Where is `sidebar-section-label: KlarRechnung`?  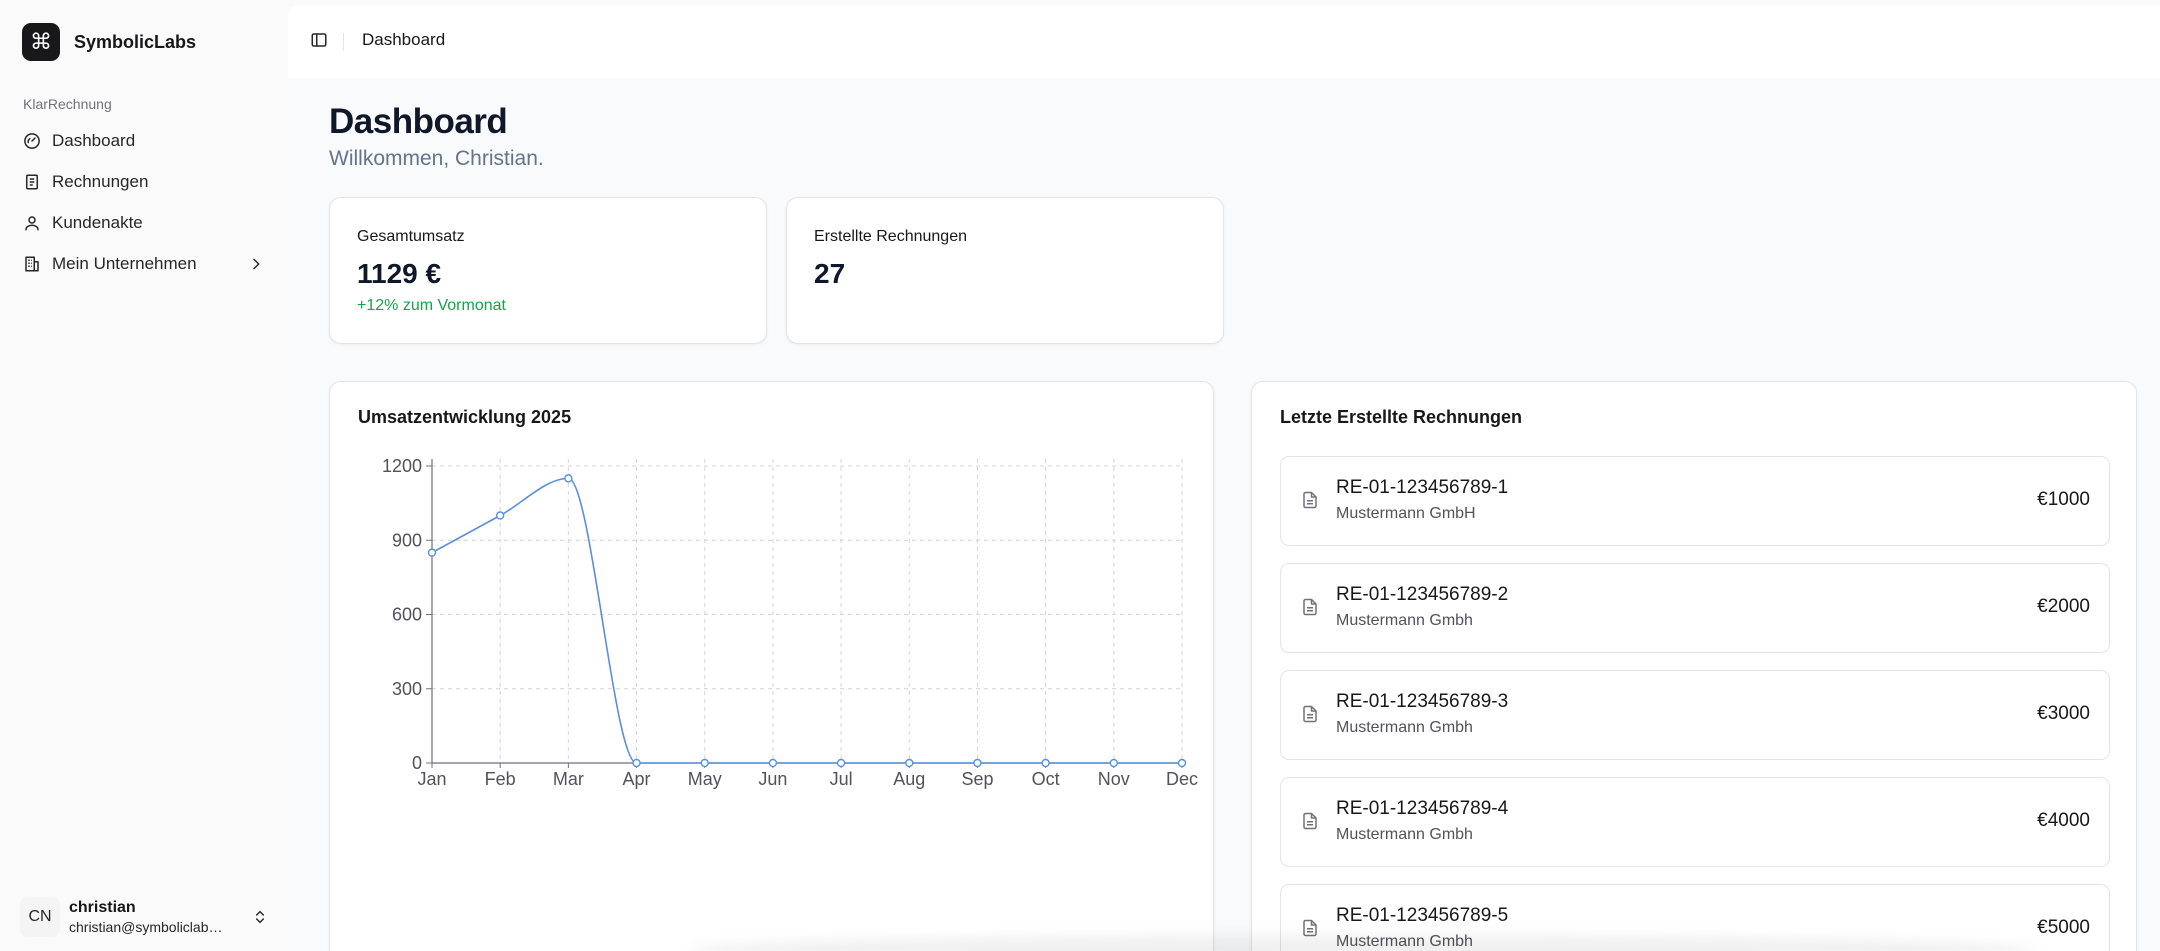 sidebar-section-label: KlarRechnung is located at coordinates (67, 104).